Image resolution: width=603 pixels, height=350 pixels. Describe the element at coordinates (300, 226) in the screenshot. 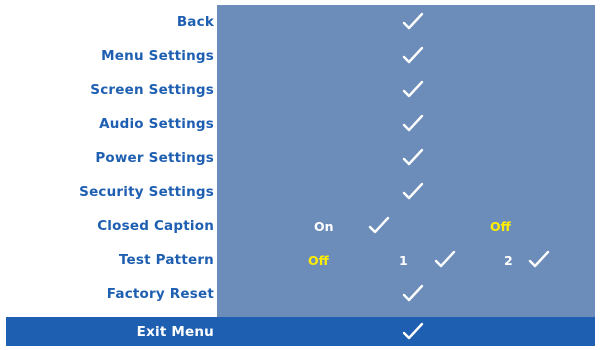

I see `menu-item-closed-caption: Closed Caption On Off` at that location.